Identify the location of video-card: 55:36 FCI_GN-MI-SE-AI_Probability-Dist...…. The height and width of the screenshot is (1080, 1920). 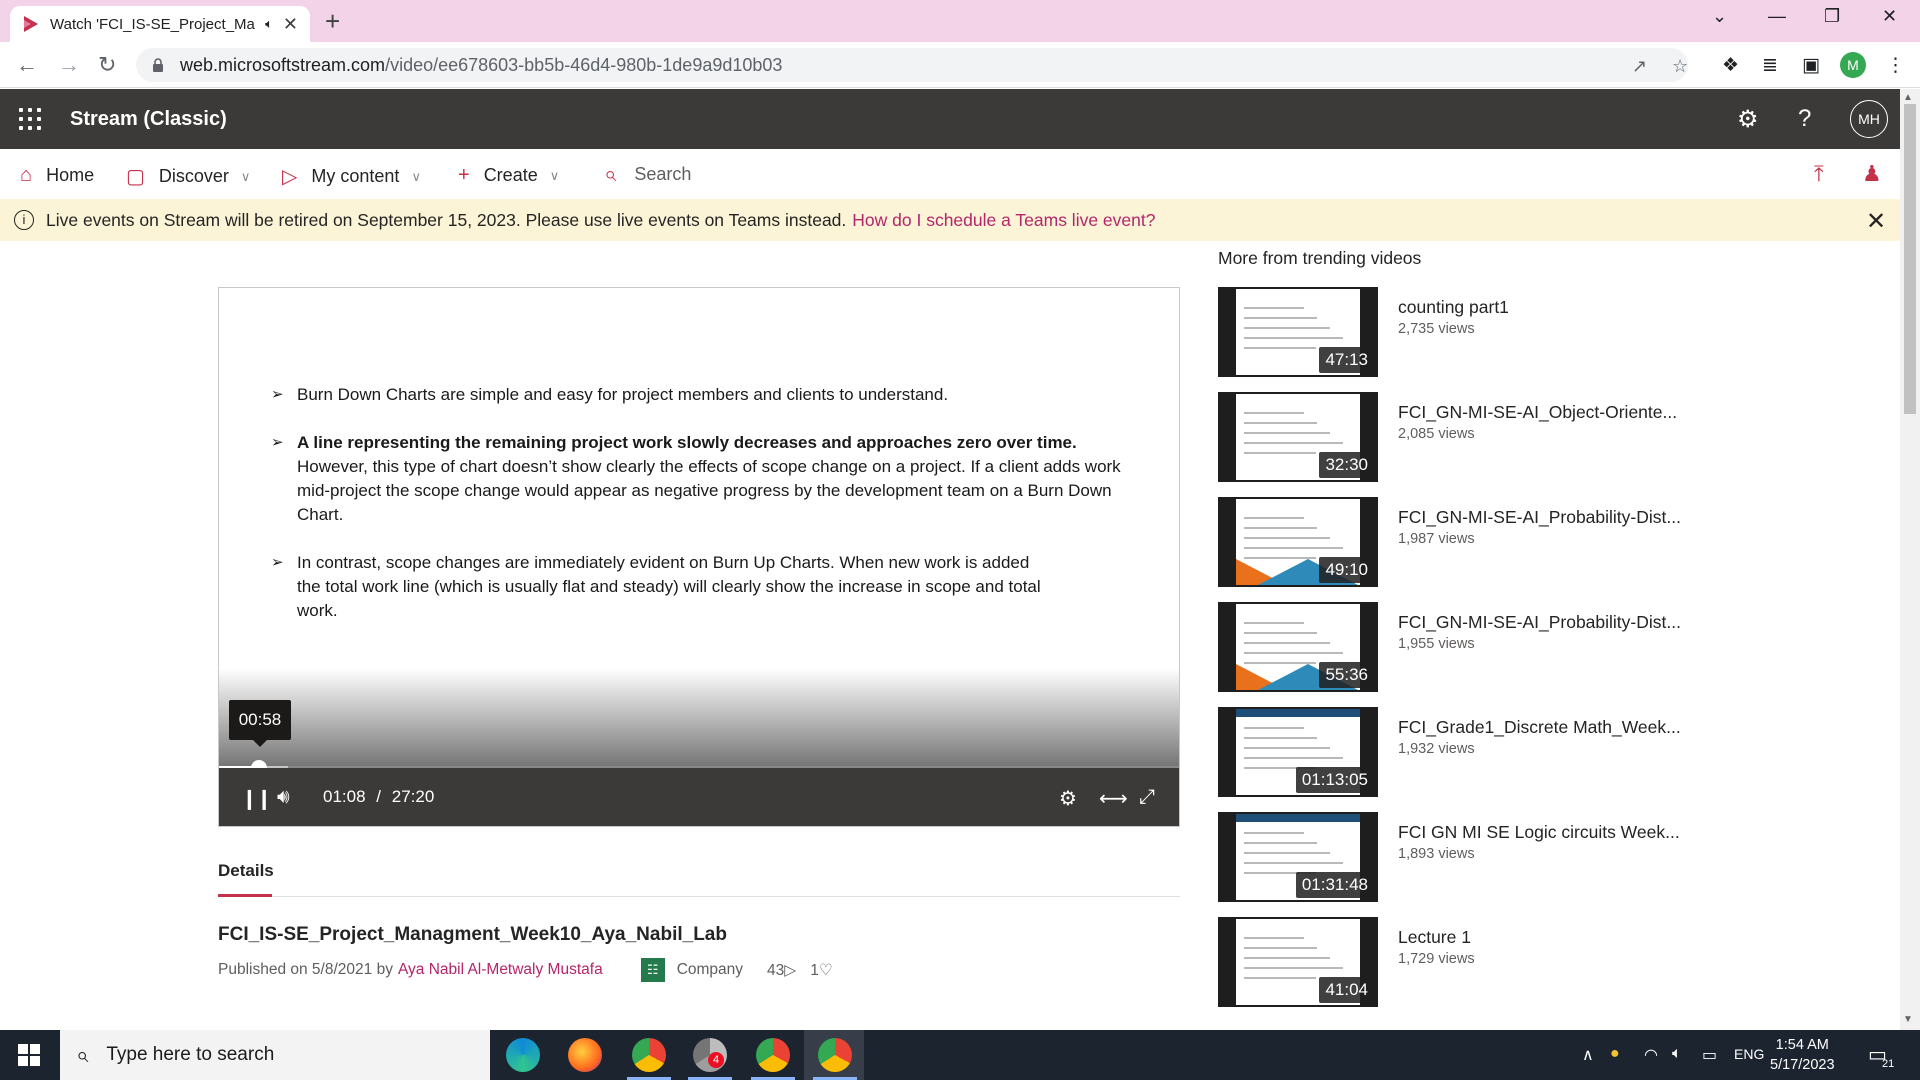
(1548, 648).